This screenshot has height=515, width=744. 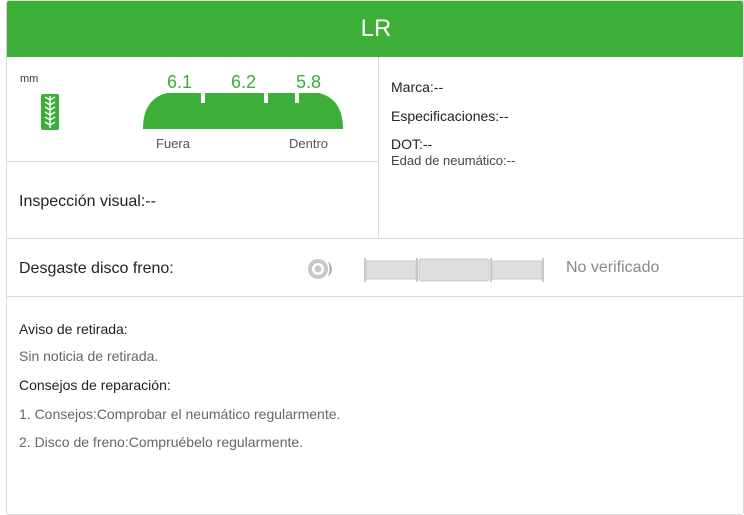 I want to click on repair-title: Consejos de reparación:, so click(x=95, y=385).